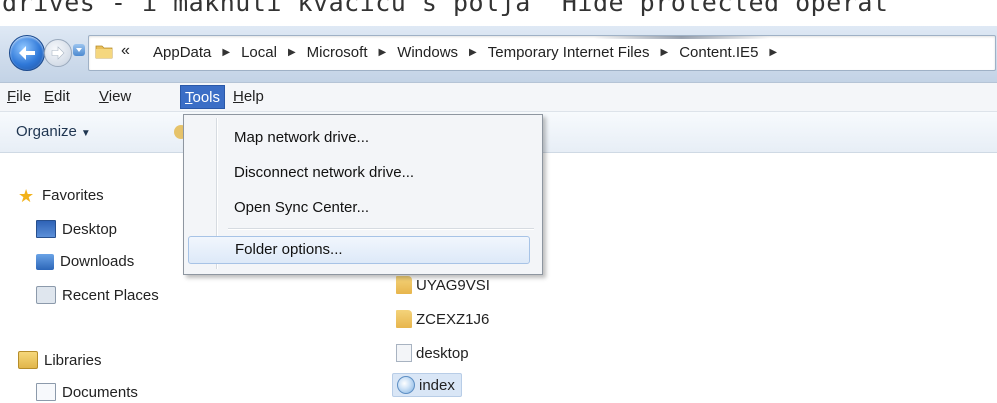 The width and height of the screenshot is (997, 403). I want to click on desktop-icon, so click(46, 229).